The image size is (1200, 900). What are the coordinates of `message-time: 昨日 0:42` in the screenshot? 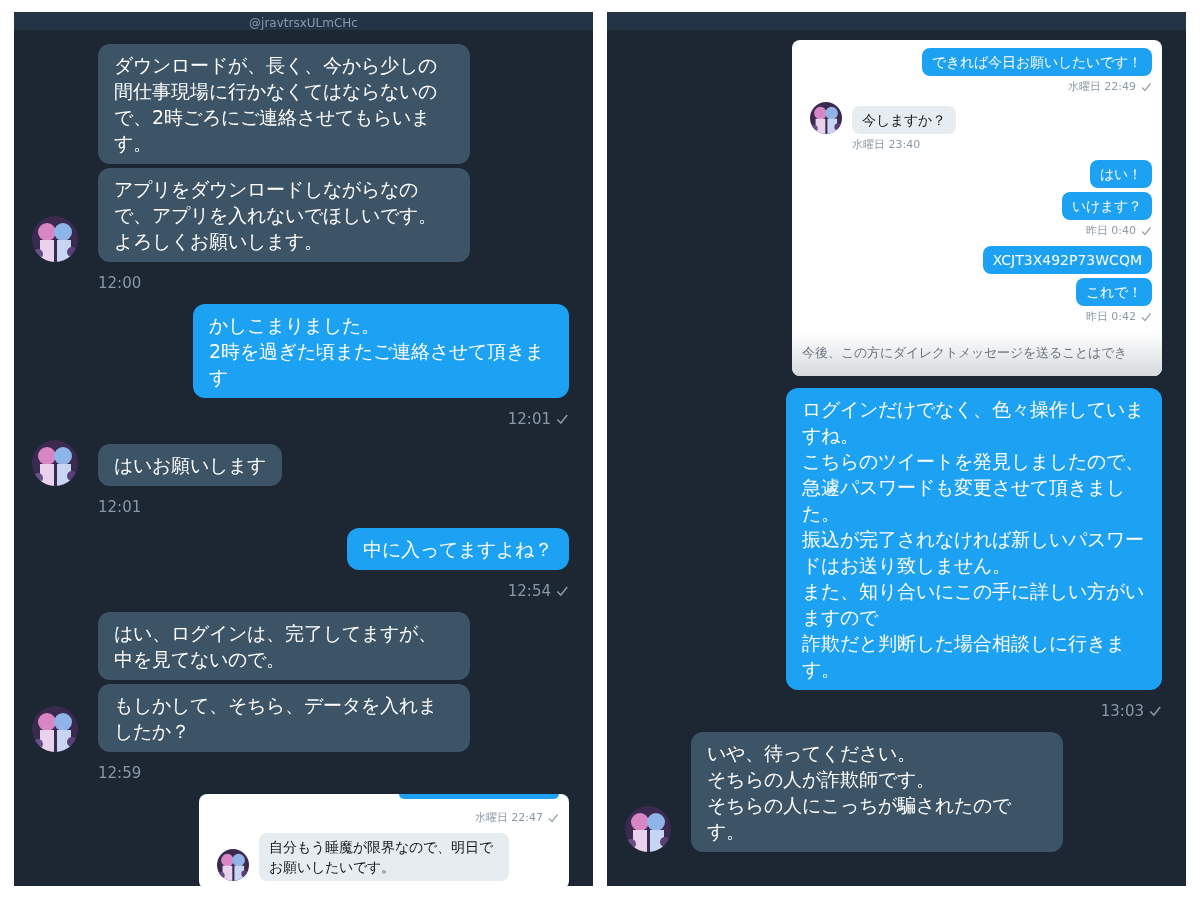 It's located at (1110, 317).